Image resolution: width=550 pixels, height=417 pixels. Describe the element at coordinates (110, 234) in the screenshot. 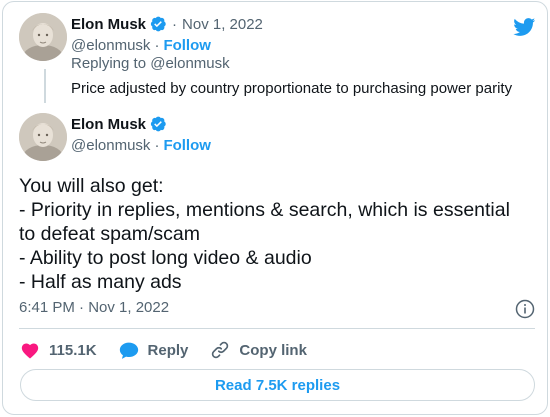

I see `tweet-text-line: to defeat spam/scam` at that location.